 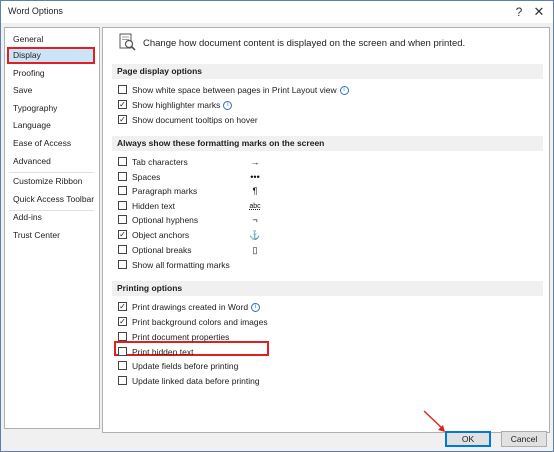 I want to click on option-label: Update fields before printing, so click(x=185, y=366).